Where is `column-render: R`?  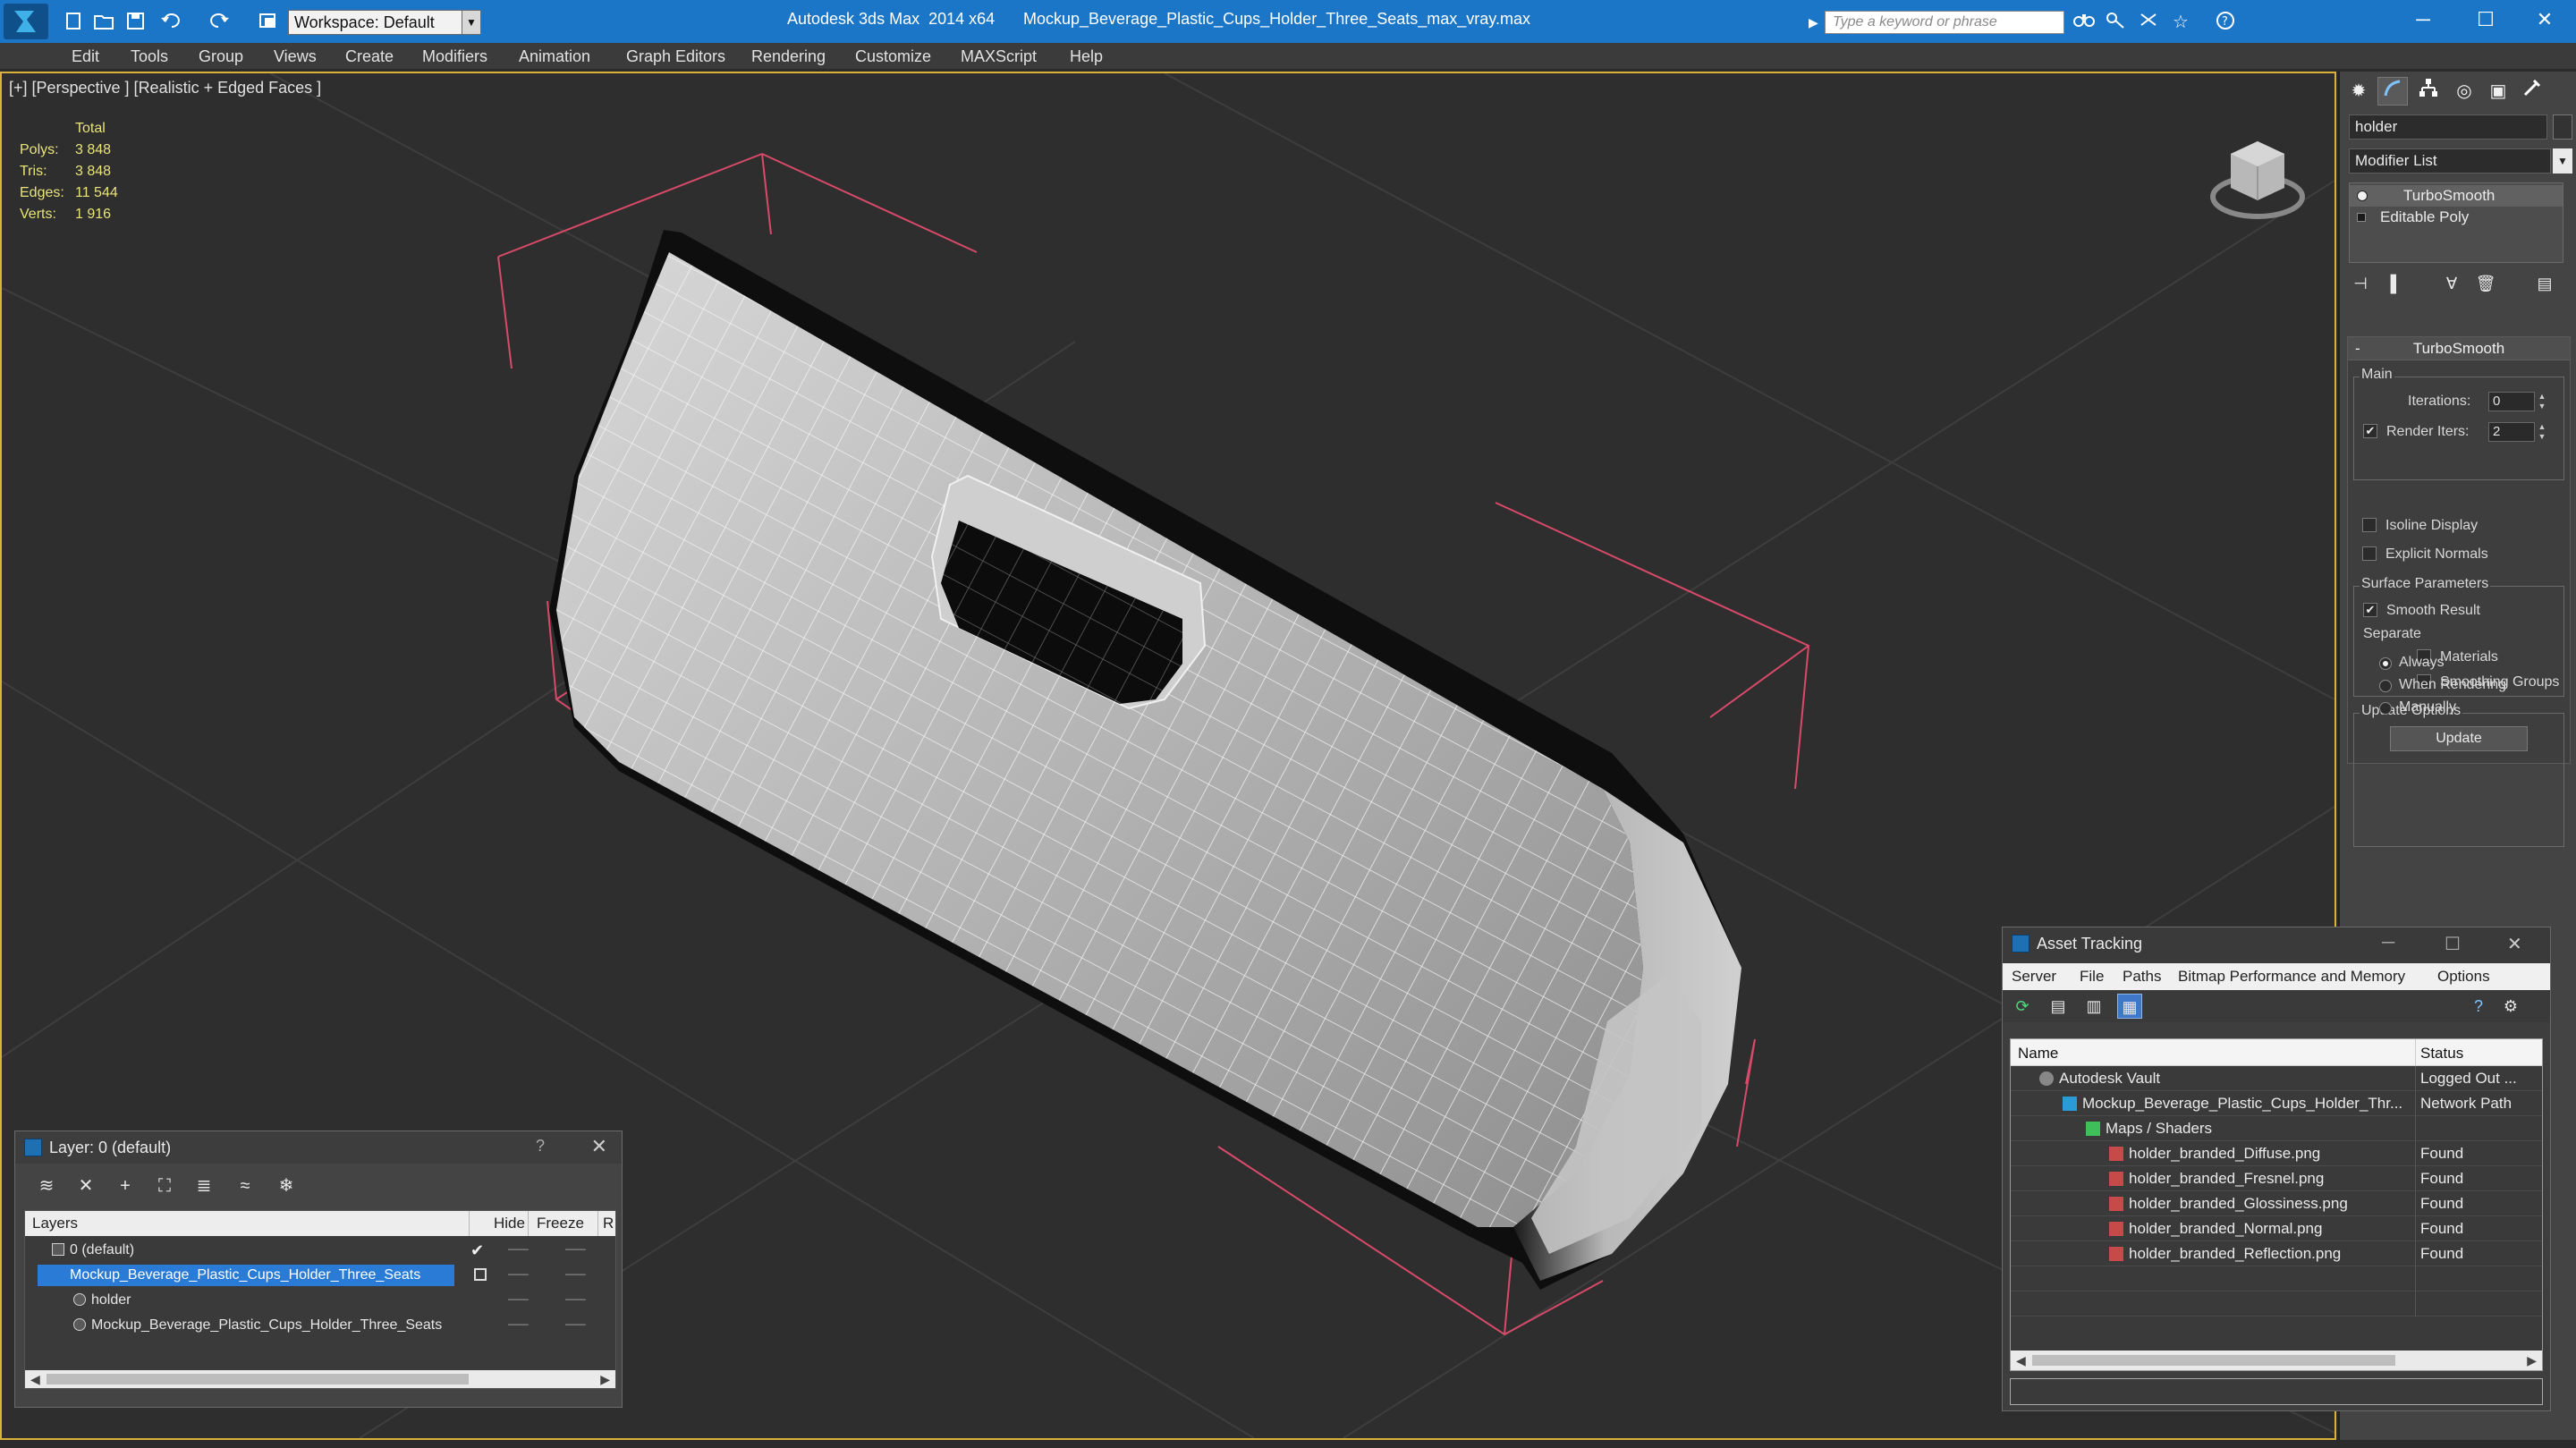
column-render: R is located at coordinates (608, 1223).